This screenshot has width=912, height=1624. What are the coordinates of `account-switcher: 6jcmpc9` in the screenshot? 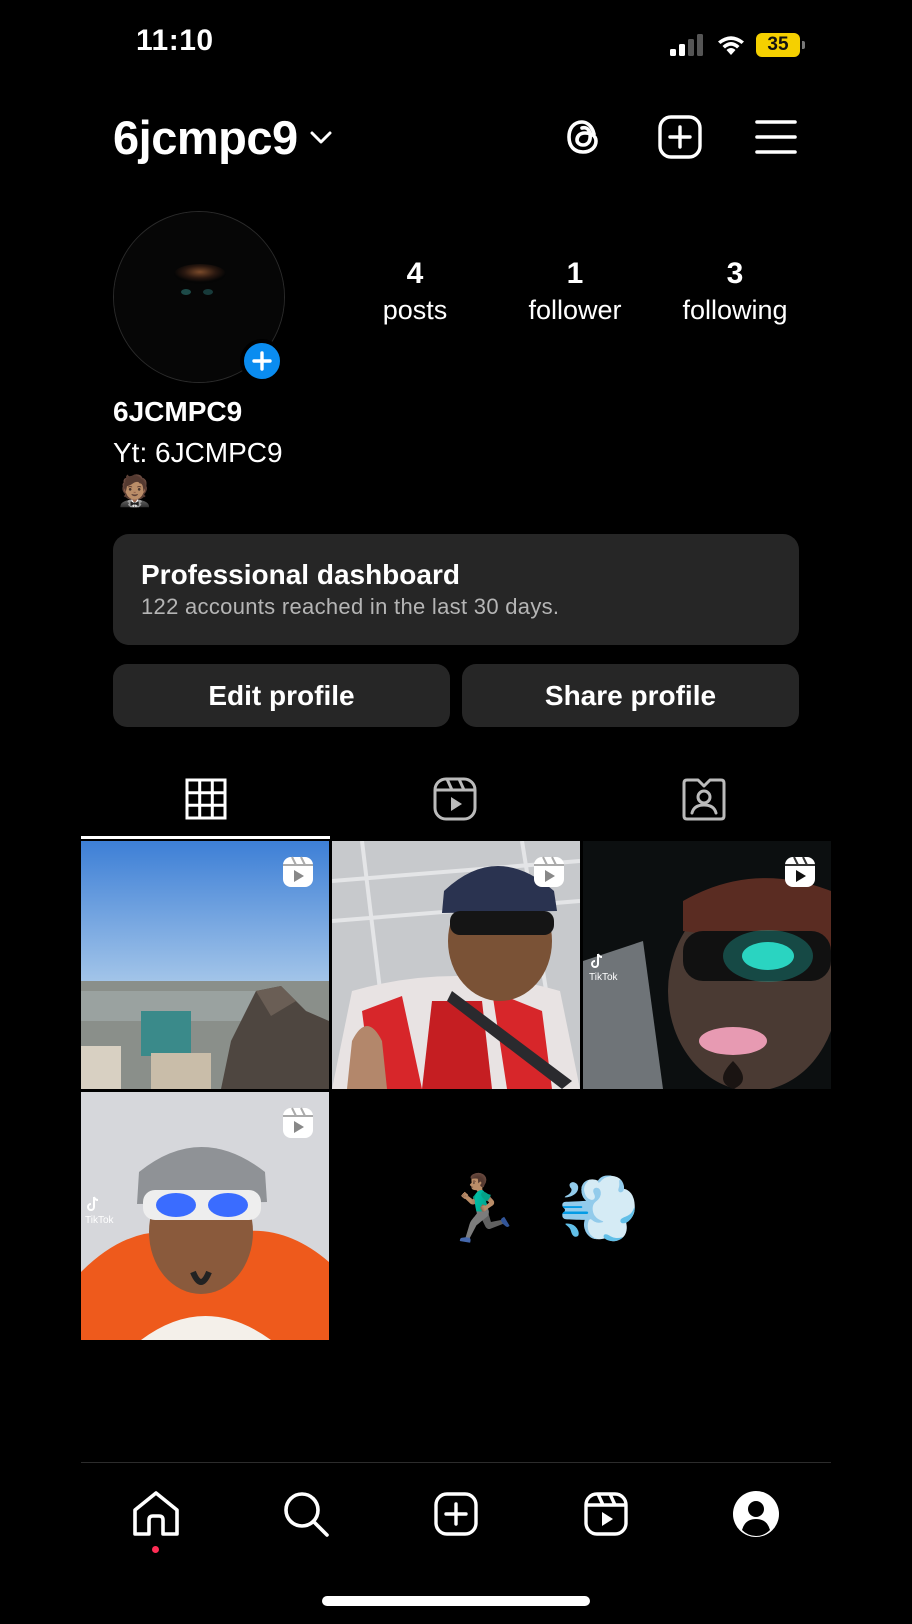 It's located at (222, 137).